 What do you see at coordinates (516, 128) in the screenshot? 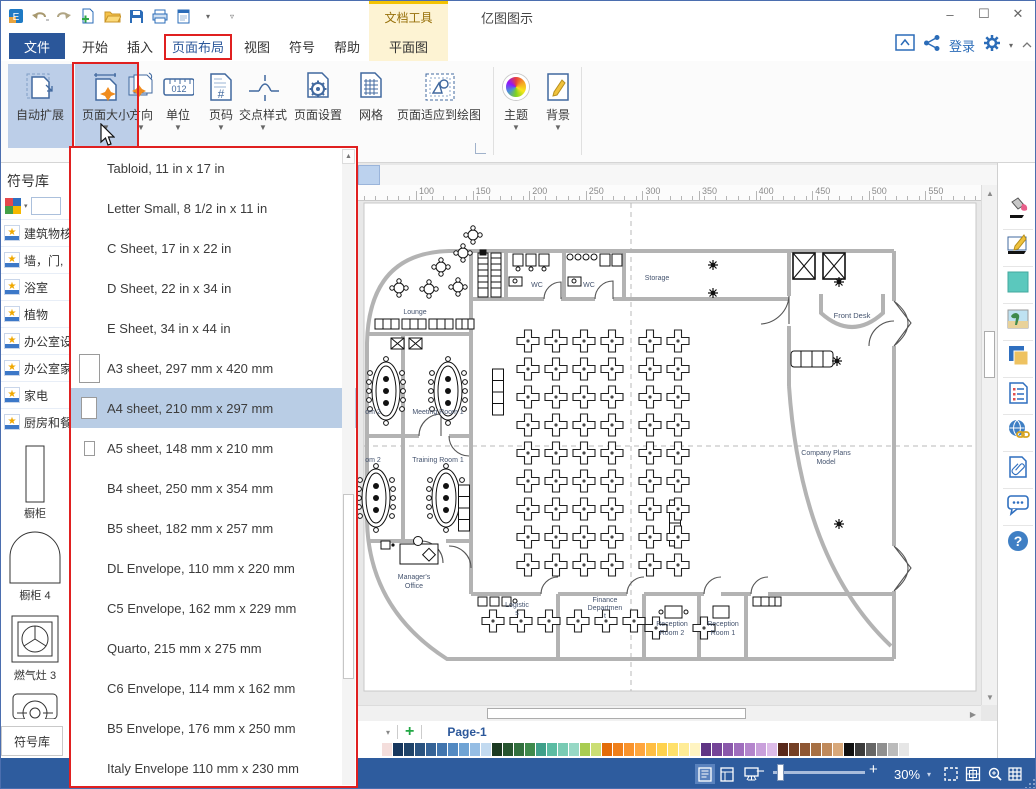
I see `theme-dropdown-arrow: ▼` at bounding box center [516, 128].